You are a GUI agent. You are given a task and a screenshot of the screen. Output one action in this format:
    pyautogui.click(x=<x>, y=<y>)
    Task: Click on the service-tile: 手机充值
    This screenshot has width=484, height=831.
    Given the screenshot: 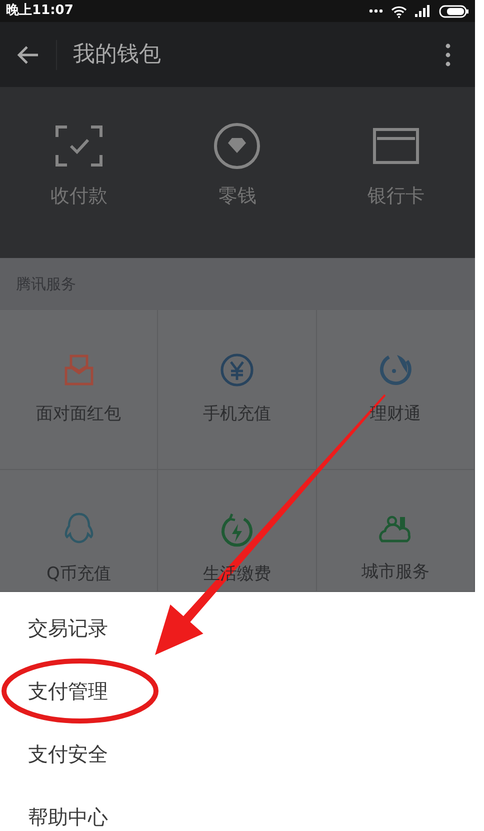 What is the action you would take?
    pyautogui.click(x=237, y=390)
    